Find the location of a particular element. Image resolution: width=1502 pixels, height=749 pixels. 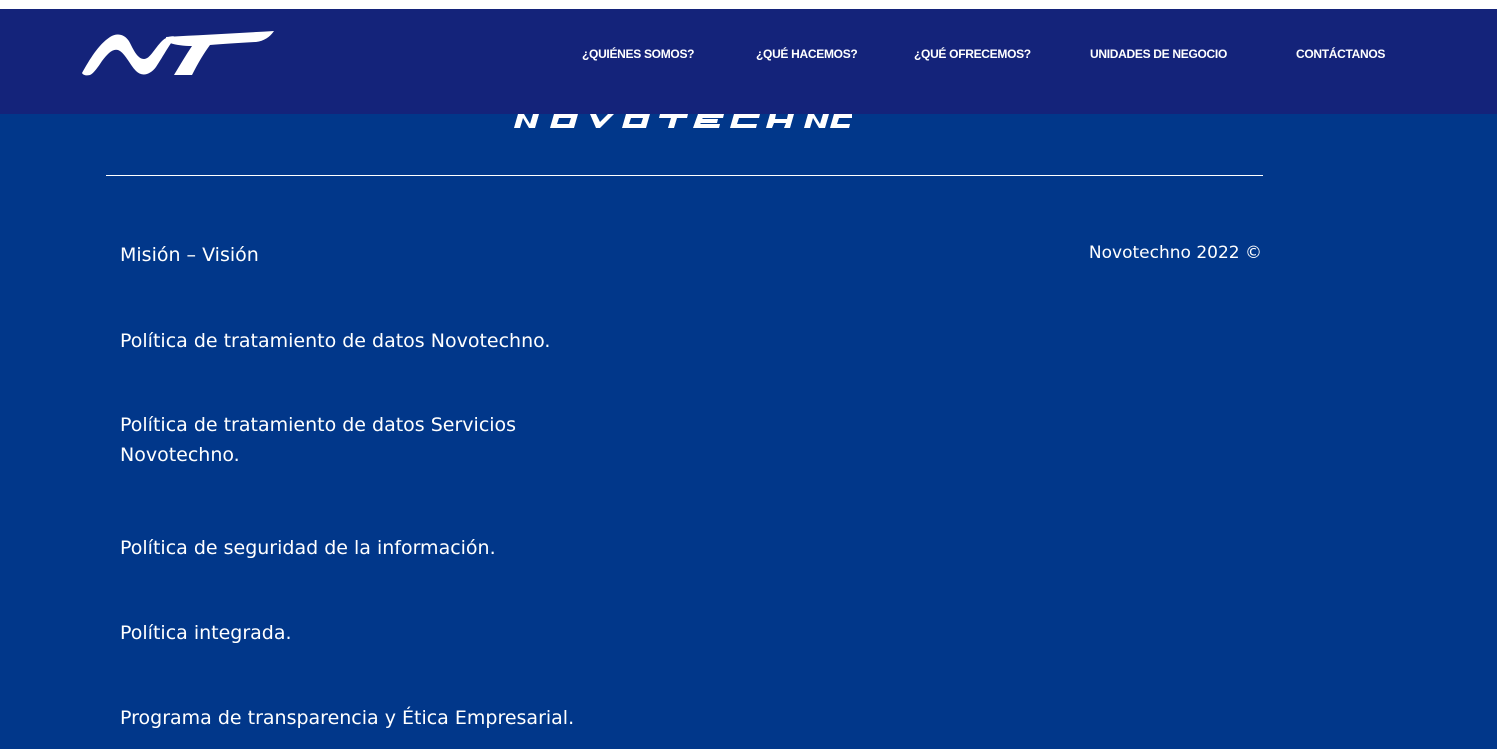

nav-que-ofrecemos: ¿QUÉ OFRECEMOS? is located at coordinates (972, 54).